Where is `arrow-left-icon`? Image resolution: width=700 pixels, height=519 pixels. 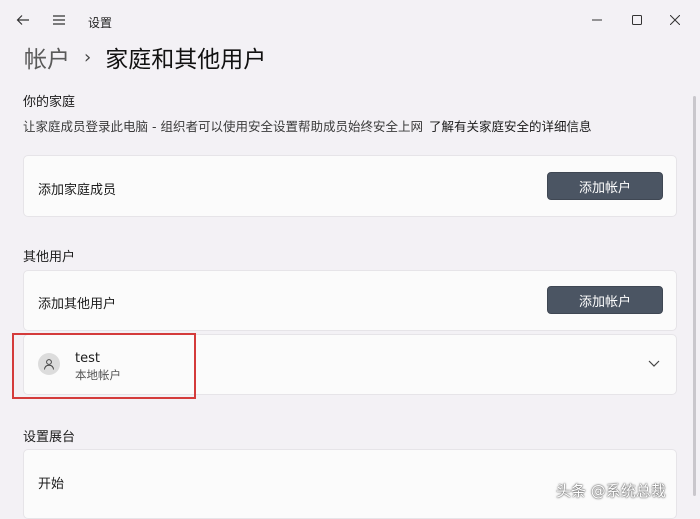 arrow-left-icon is located at coordinates (22, 20).